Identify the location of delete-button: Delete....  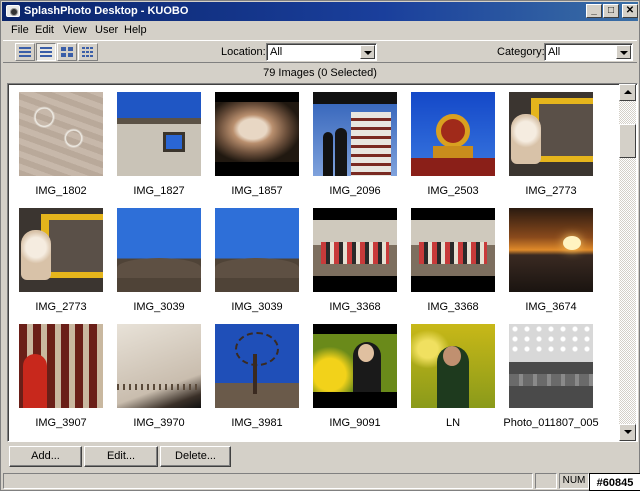
(195, 456).